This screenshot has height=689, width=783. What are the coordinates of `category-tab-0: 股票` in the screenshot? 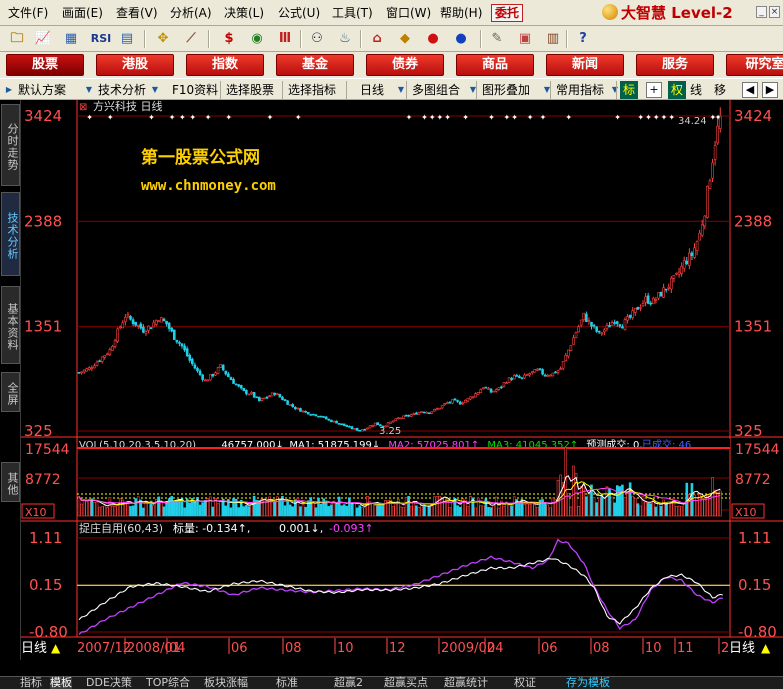 It's located at (45, 65).